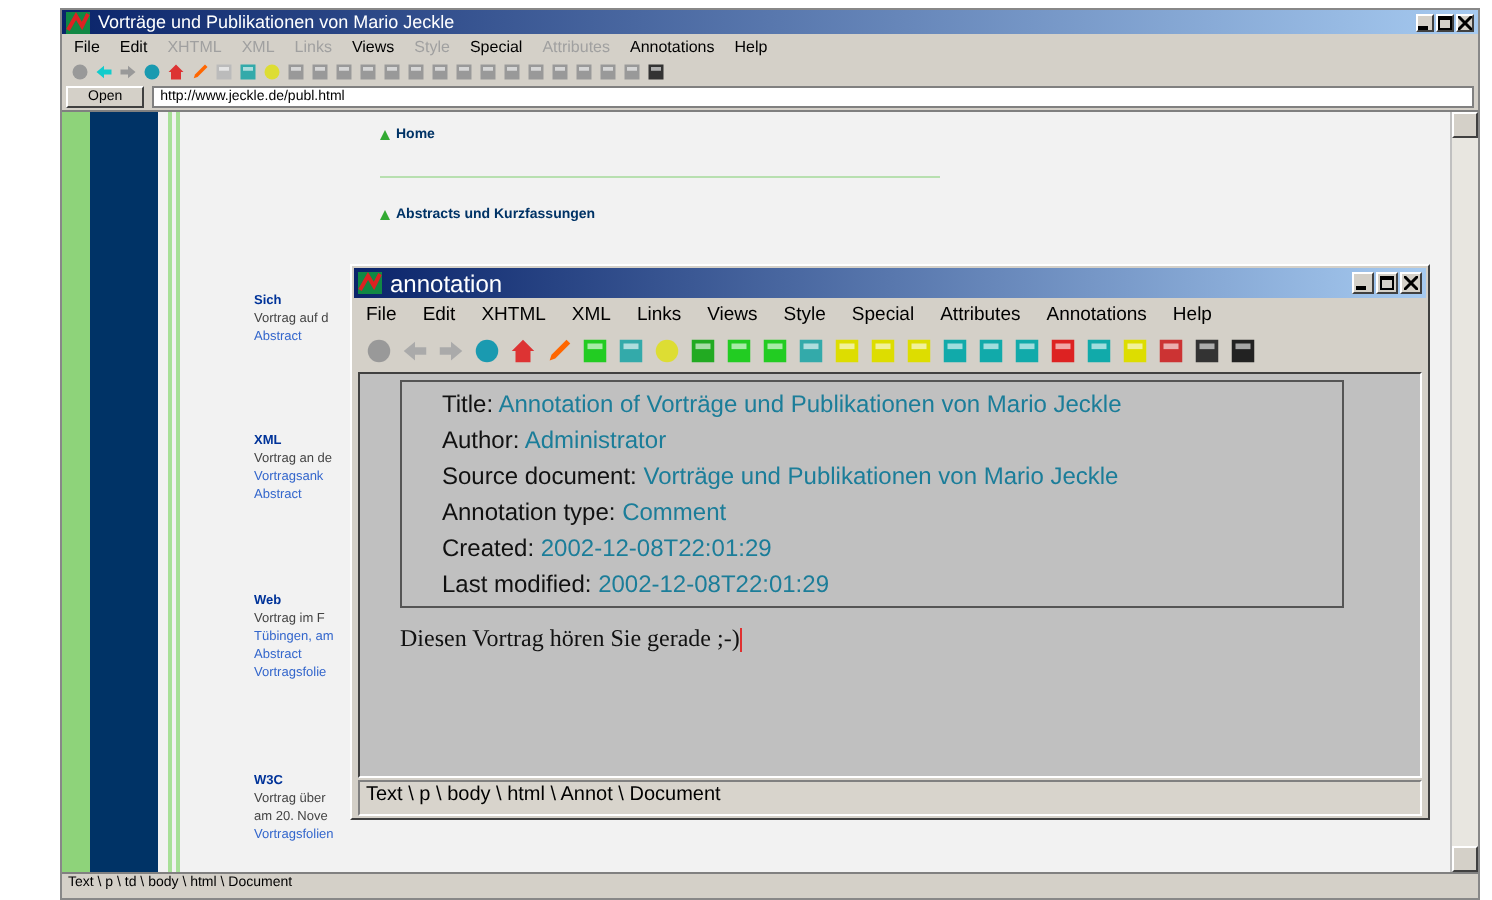 This screenshot has height=900, width=1492. Describe the element at coordinates (1464, 492) in the screenshot. I see `scrollbar` at that location.